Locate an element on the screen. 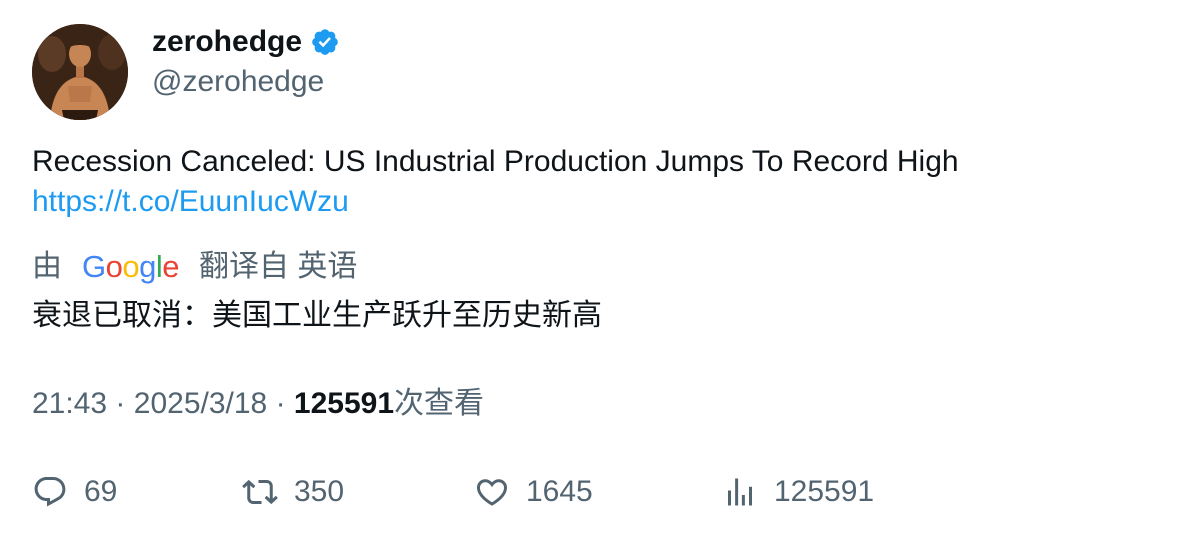 The width and height of the screenshot is (1196, 538). tweet-link: https://t.co/EuunIucWzu is located at coordinates (190, 202).